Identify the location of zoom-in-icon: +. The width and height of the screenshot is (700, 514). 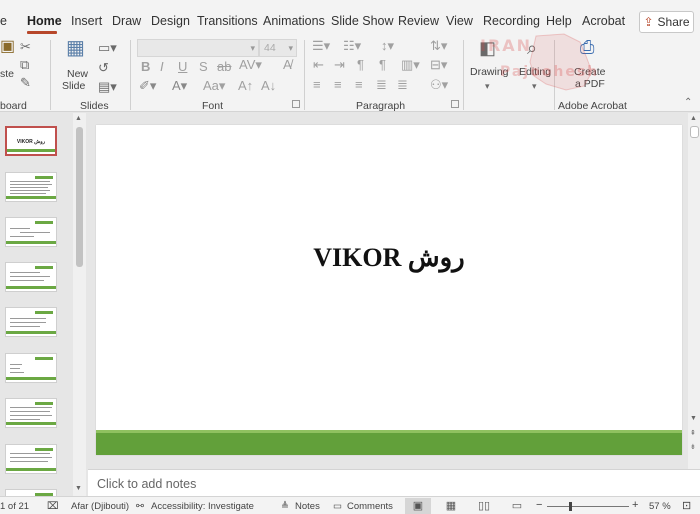
(635, 505).